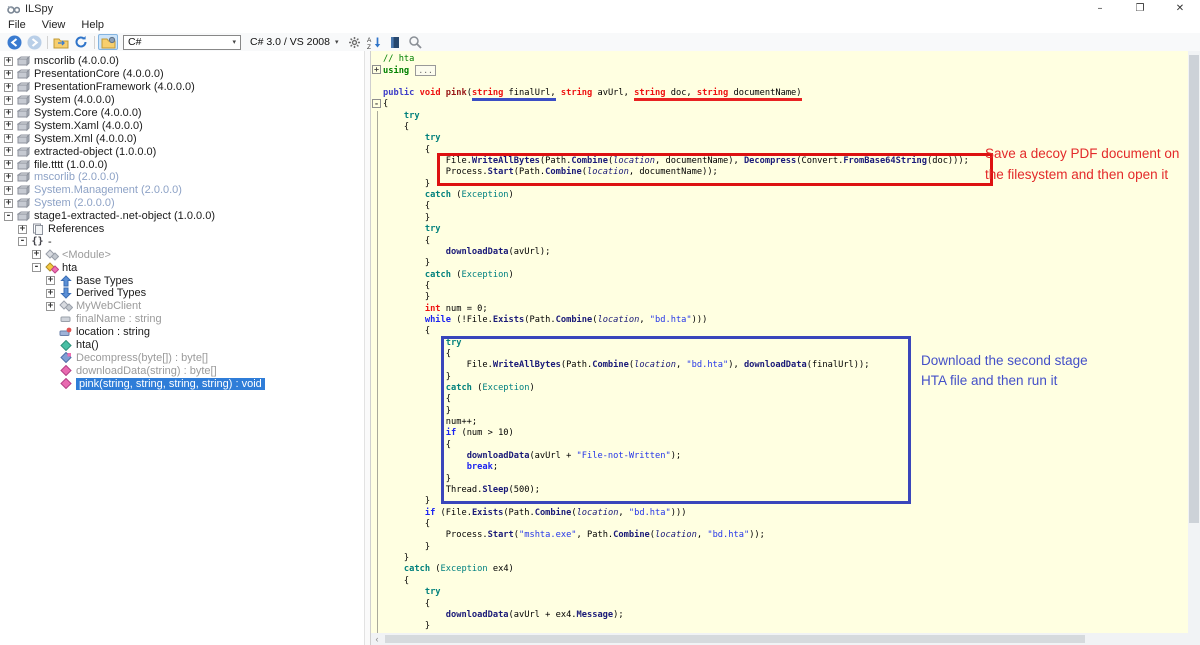 The image size is (1200, 645). Describe the element at coordinates (54, 25) in the screenshot. I see `menu-item-view: View` at that location.